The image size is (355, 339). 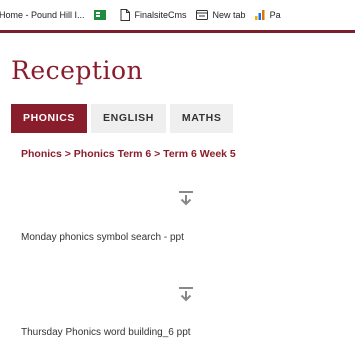 I want to click on new-tab-icon, so click(x=201, y=15).